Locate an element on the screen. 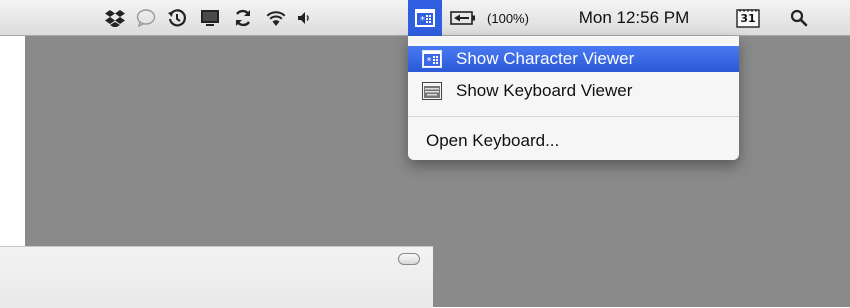  calendar-day: 31 is located at coordinates (748, 18).